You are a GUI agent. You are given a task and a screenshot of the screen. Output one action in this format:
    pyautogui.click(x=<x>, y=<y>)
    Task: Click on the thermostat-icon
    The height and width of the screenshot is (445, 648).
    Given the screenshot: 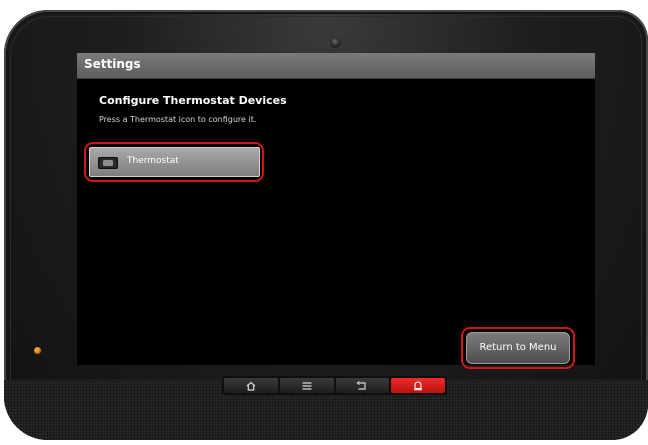 What is the action you would take?
    pyautogui.click(x=108, y=163)
    